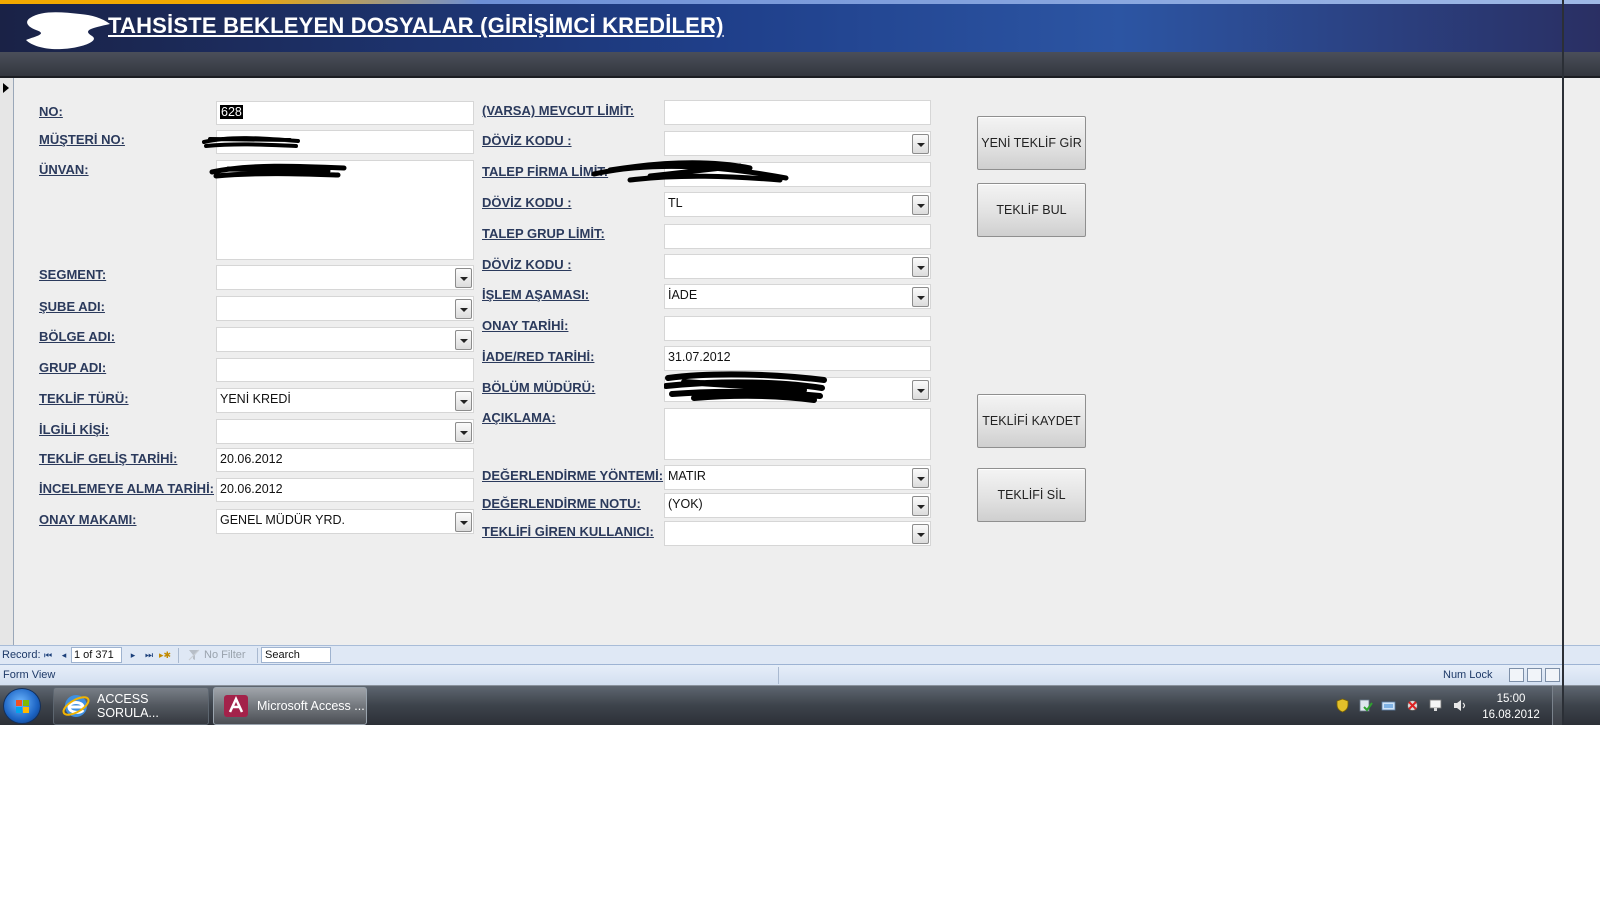  What do you see at coordinates (345, 277) in the screenshot?
I see `segment-combo` at bounding box center [345, 277].